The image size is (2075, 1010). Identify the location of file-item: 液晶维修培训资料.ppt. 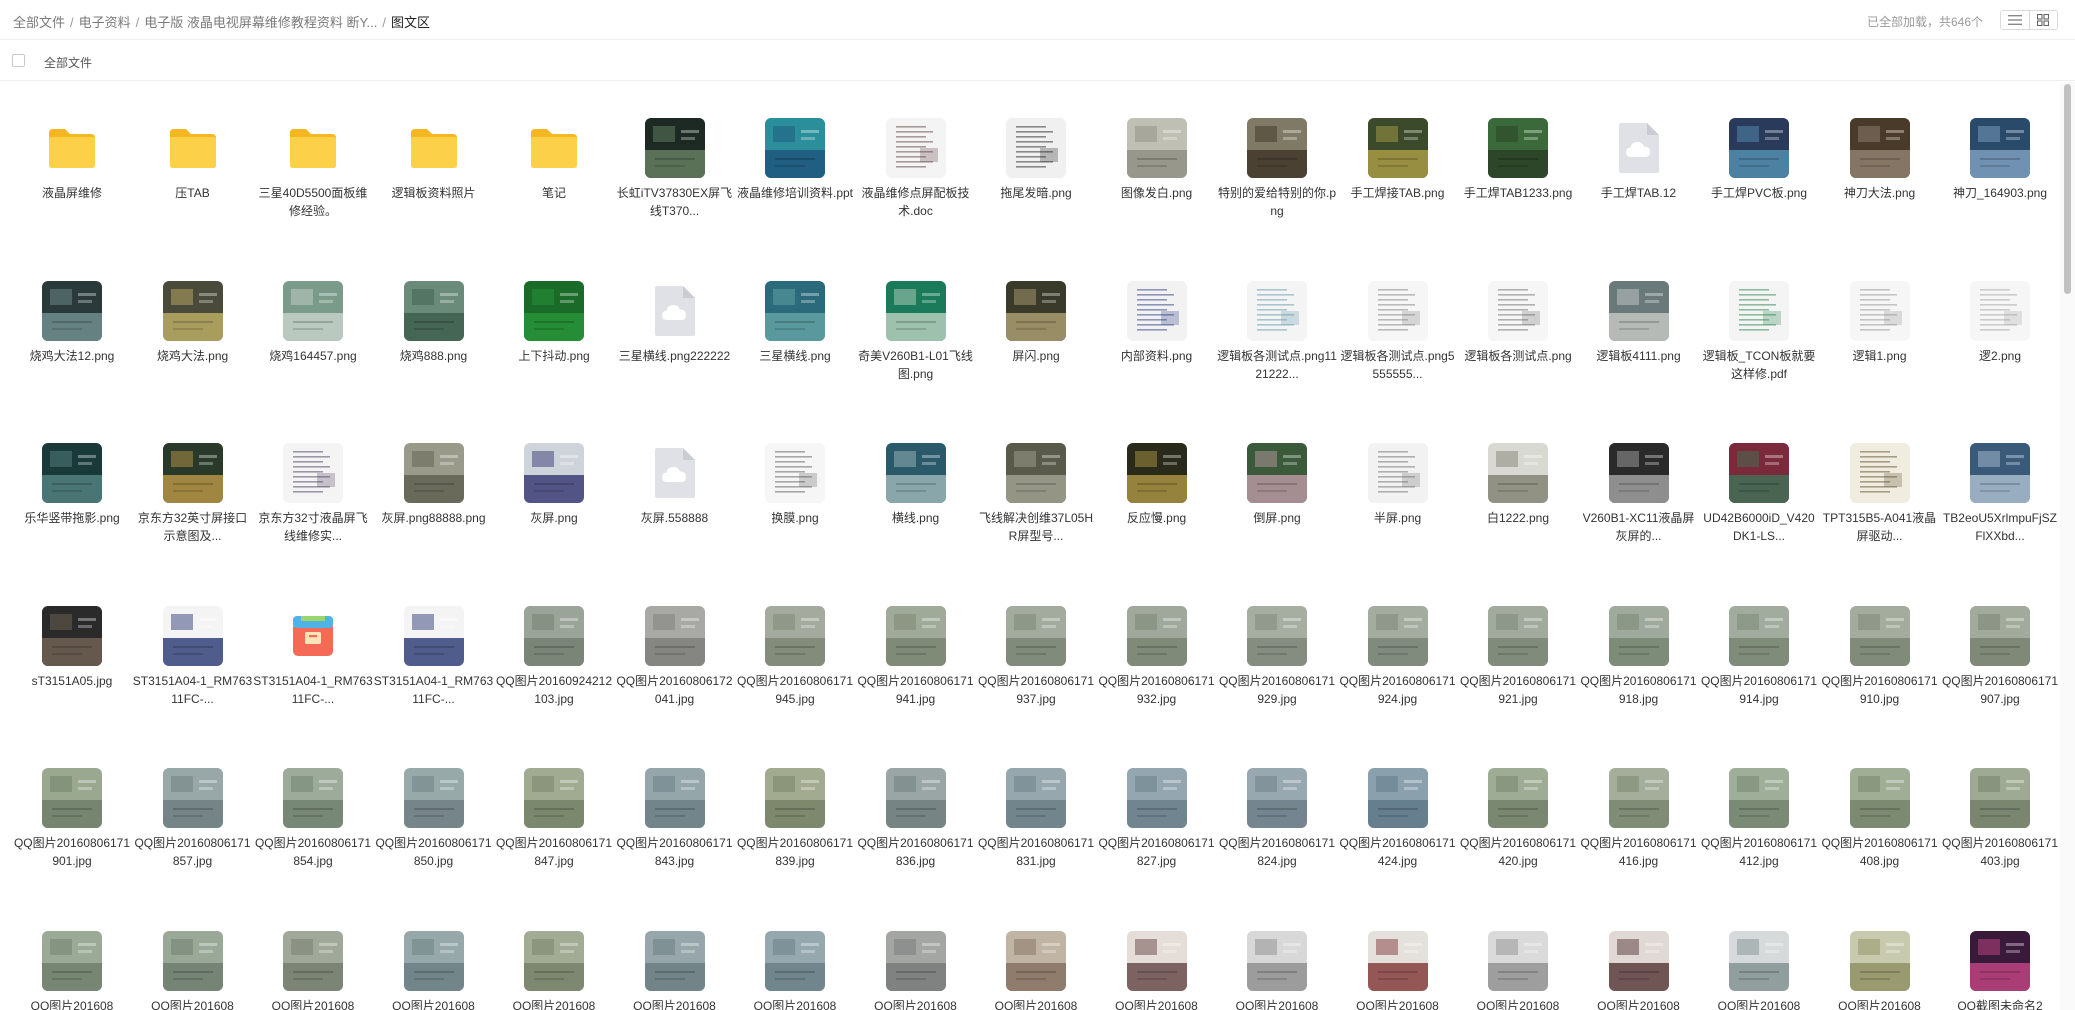
(795, 162).